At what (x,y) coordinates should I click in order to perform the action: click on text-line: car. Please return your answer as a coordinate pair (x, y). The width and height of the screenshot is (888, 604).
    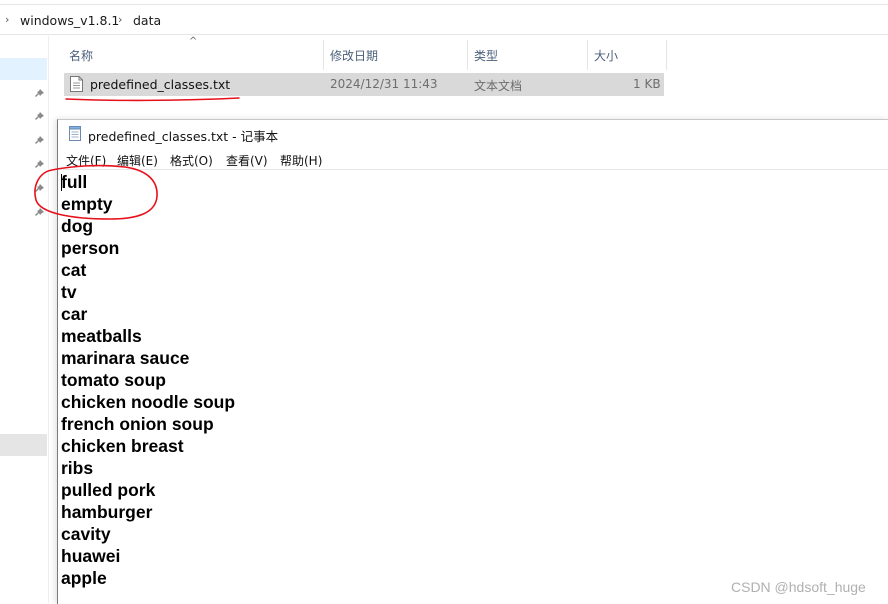
    Looking at the image, I should click on (74, 314).